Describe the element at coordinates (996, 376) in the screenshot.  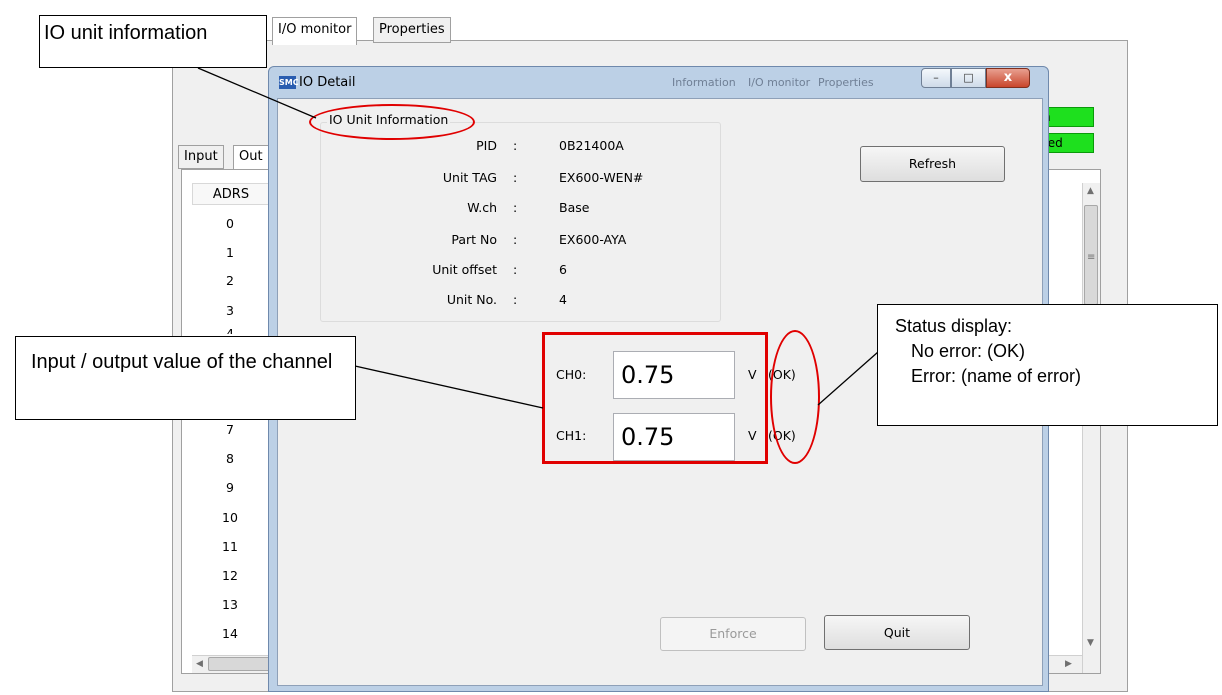
I see `callout-status-error: Error: (name of error)` at that location.